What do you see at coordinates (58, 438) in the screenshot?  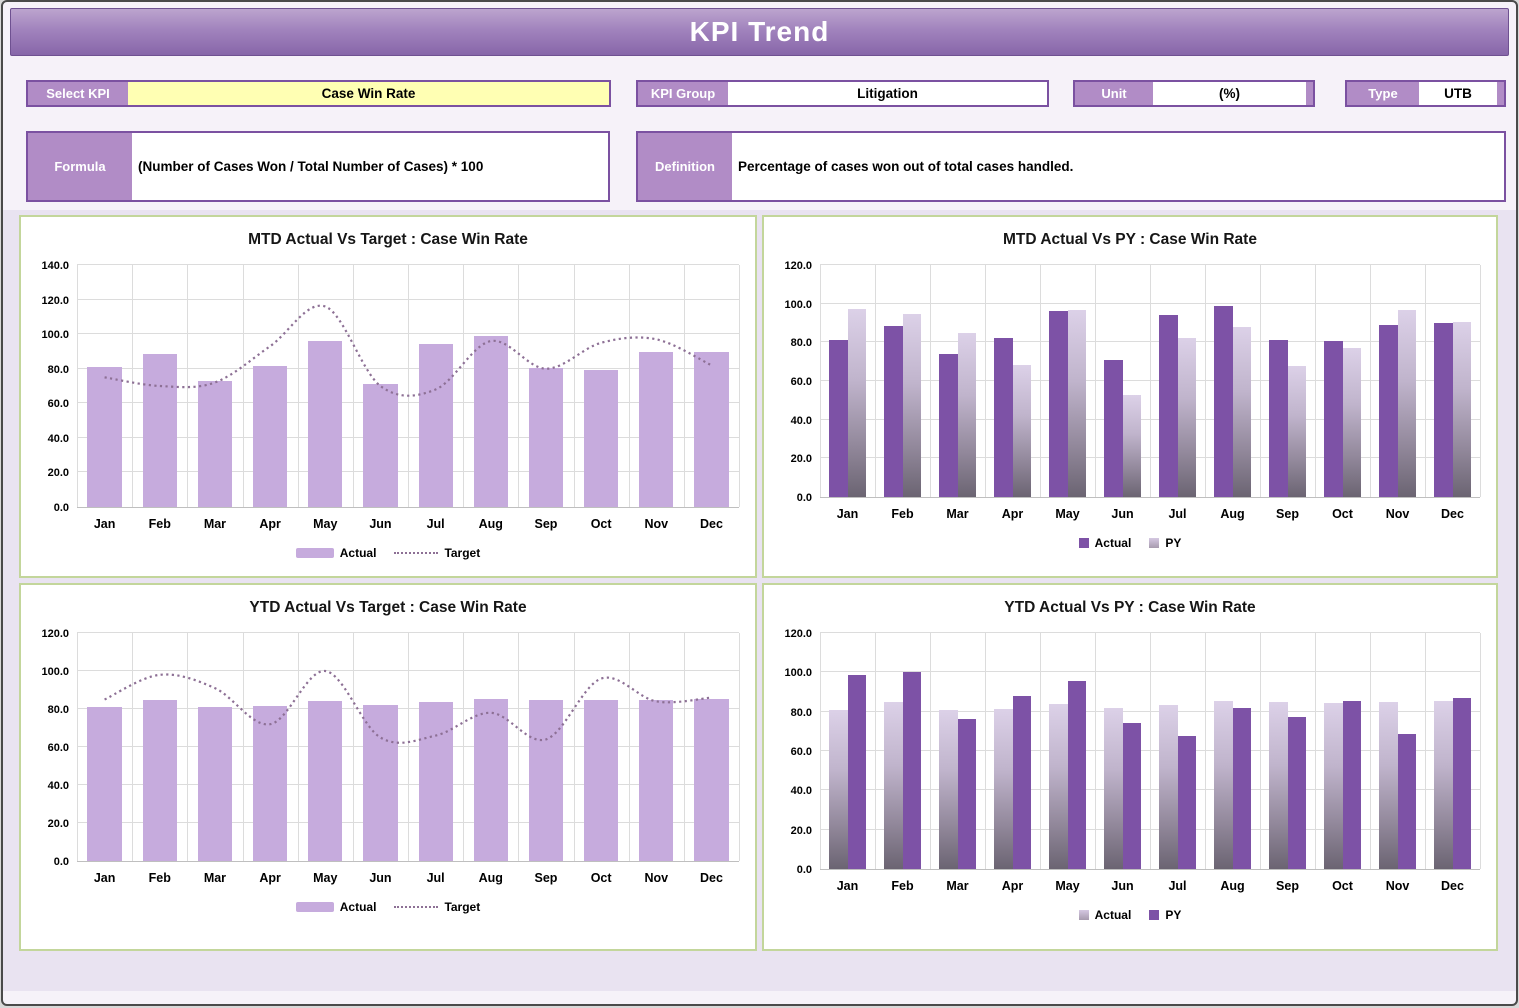 I see `y-tick-label: 40.0` at bounding box center [58, 438].